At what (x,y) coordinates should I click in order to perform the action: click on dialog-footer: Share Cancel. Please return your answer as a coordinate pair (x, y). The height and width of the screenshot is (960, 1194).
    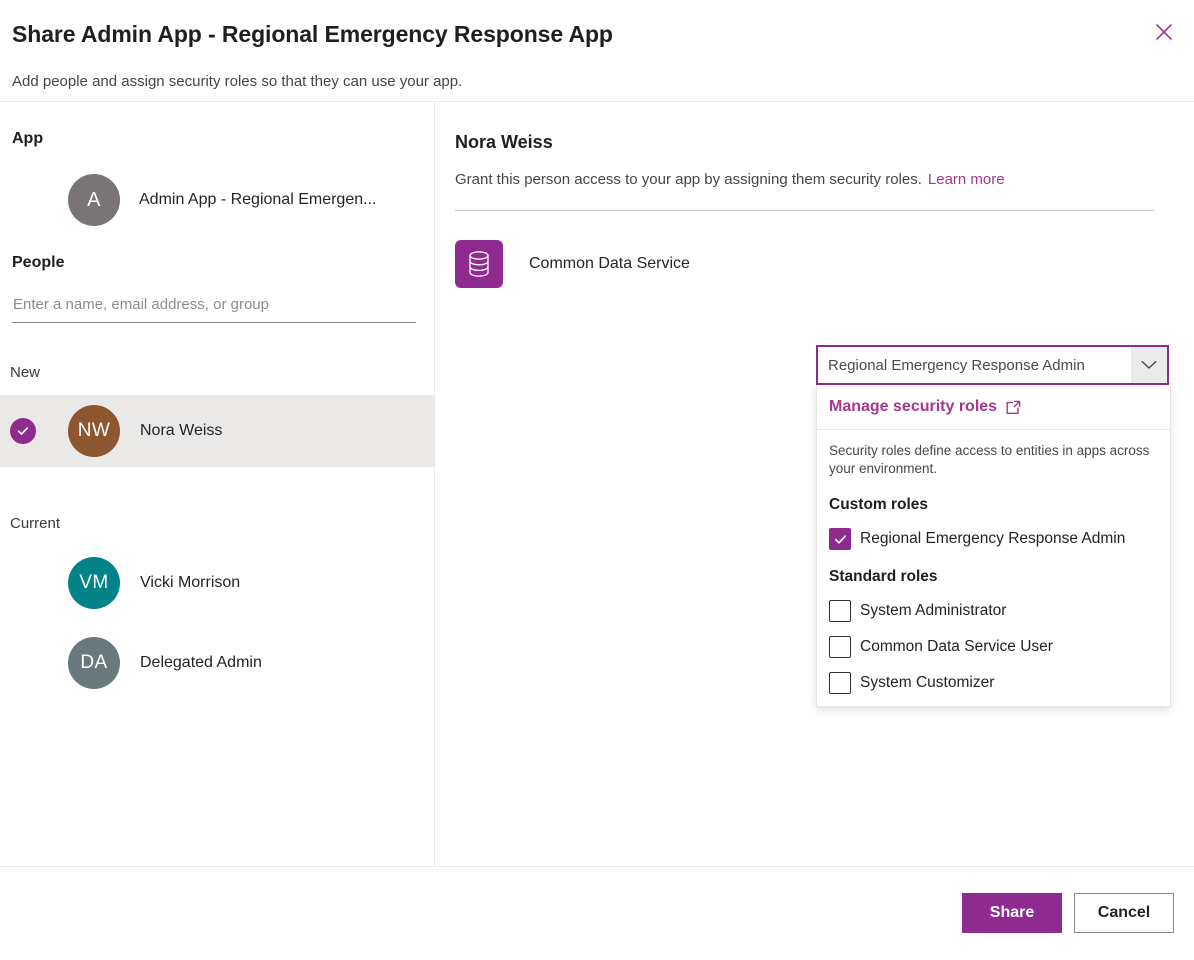
    Looking at the image, I should click on (597, 913).